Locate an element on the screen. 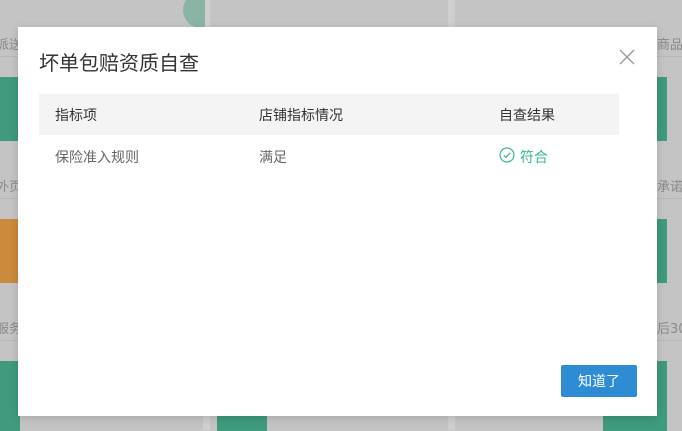 This screenshot has height=431, width=682. header-item: 指标项 is located at coordinates (76, 115).